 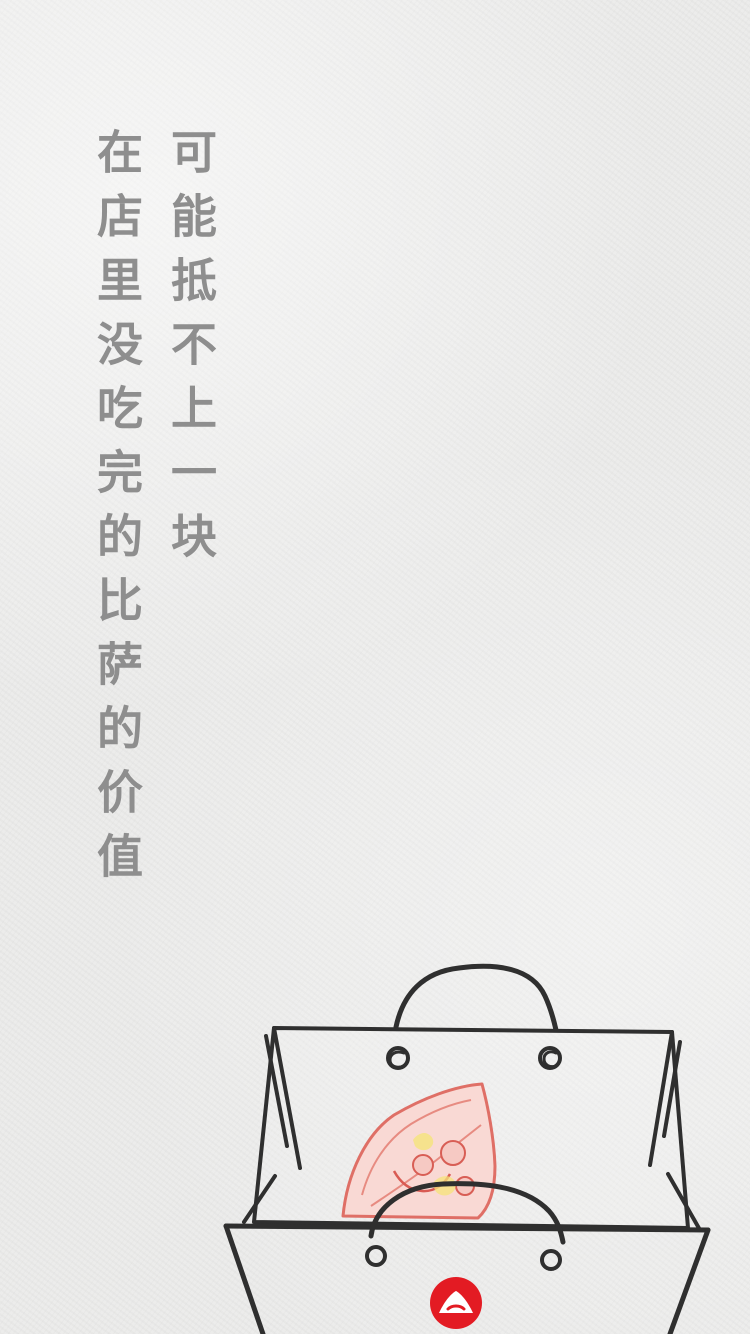 I want to click on front-left-rivet, so click(x=376, y=1256).